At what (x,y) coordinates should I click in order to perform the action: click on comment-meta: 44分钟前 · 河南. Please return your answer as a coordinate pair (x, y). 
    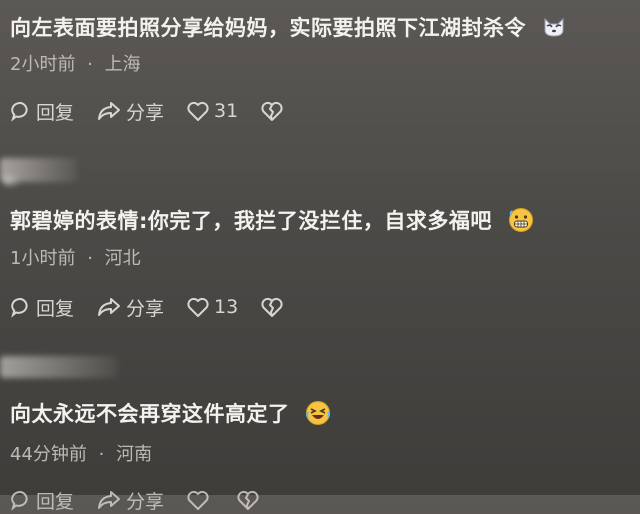
    Looking at the image, I should click on (81, 453).